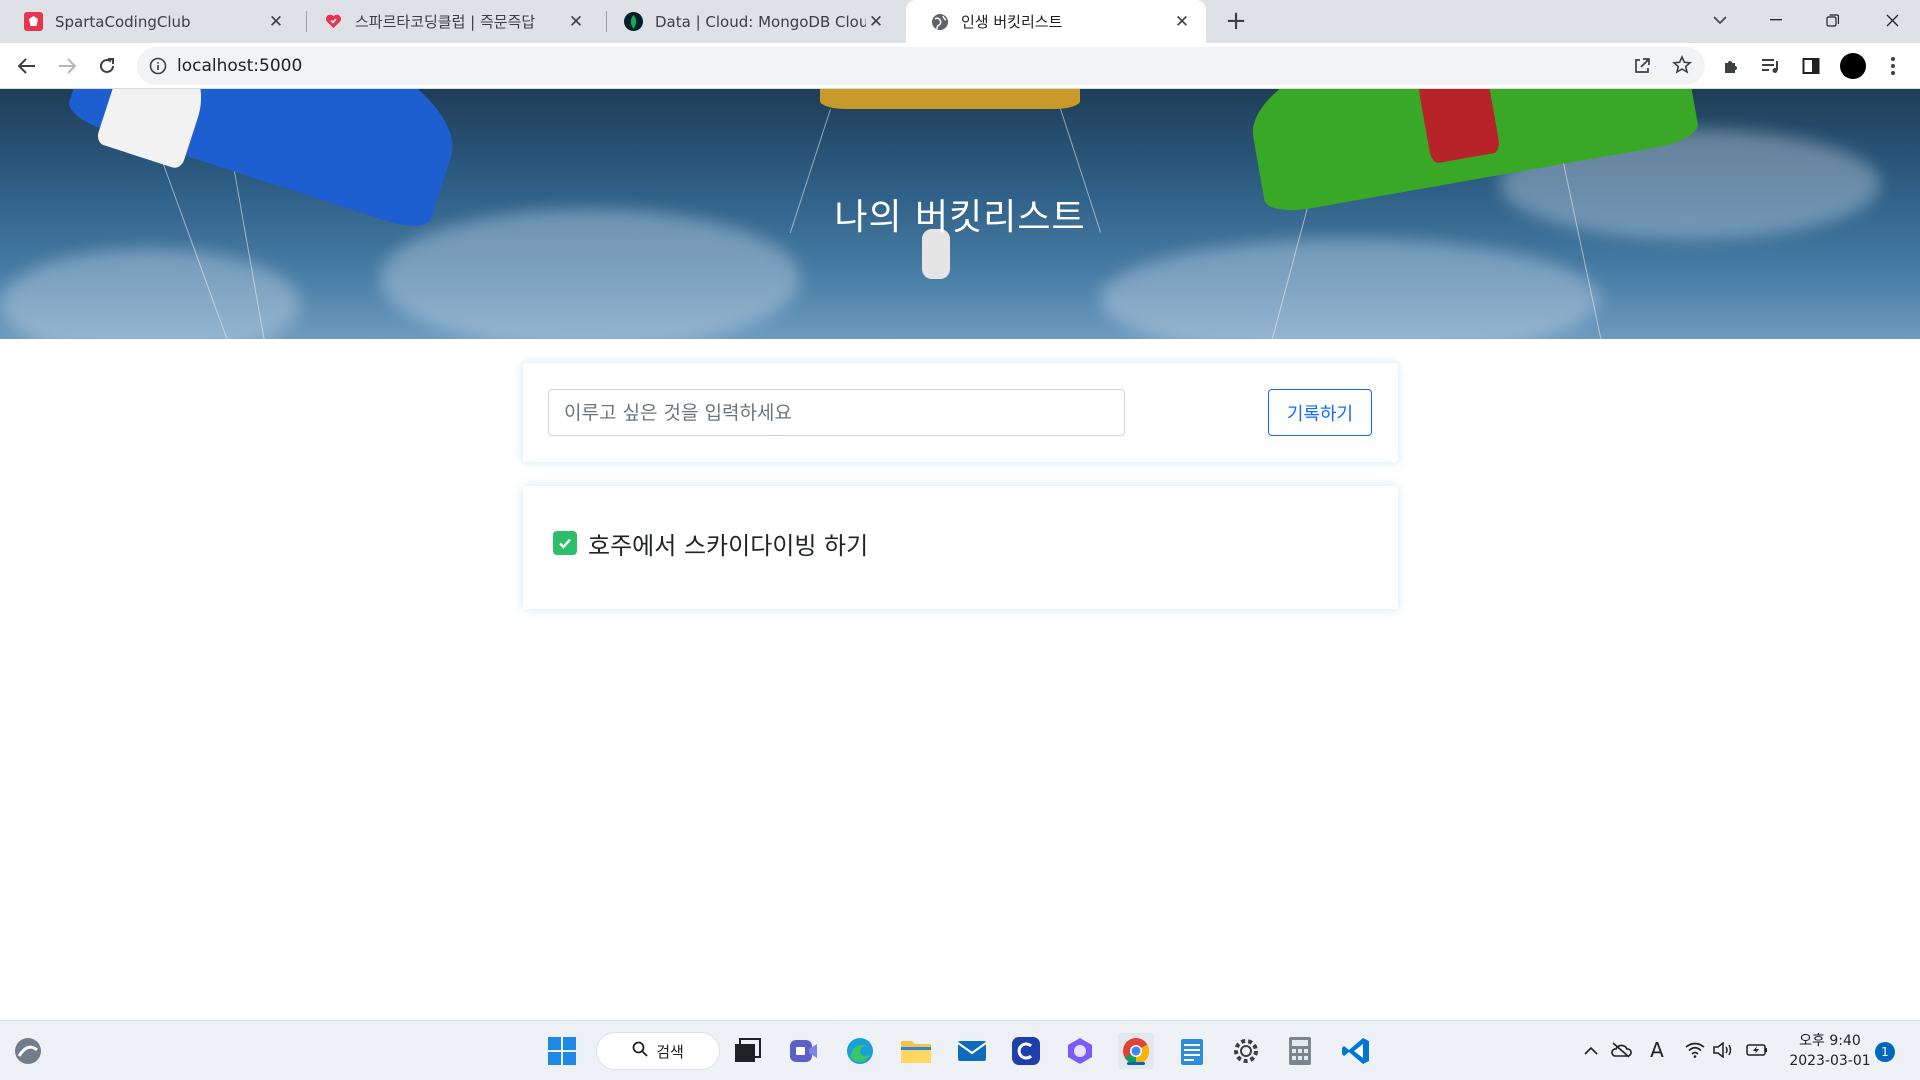 The width and height of the screenshot is (1920, 1080). Describe the element at coordinates (1642, 68) in the screenshot. I see `share-icon` at that location.